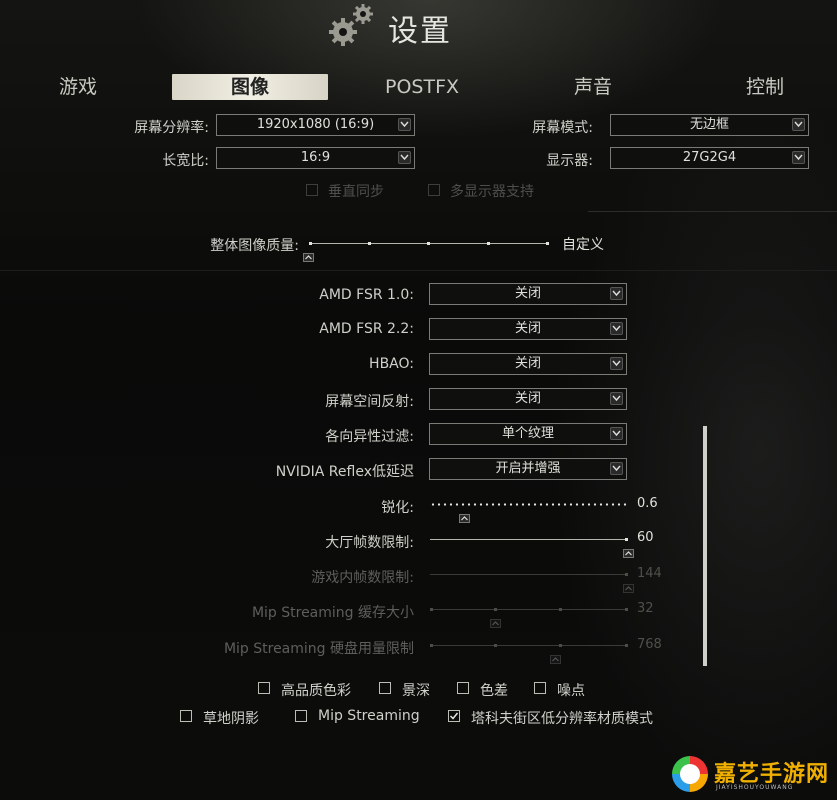 Image resolution: width=837 pixels, height=800 pixels. I want to click on multimonitor-checkbox, so click(434, 190).